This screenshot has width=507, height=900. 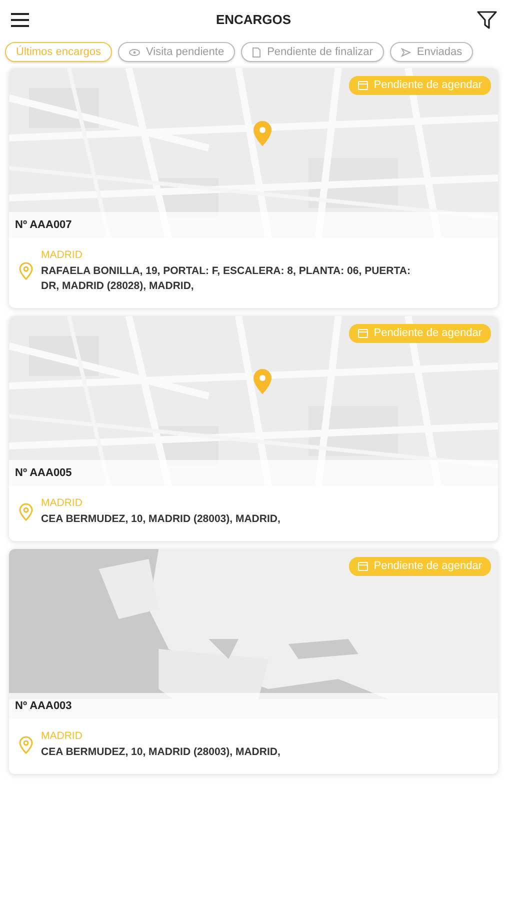 I want to click on menu-button, so click(x=20, y=20).